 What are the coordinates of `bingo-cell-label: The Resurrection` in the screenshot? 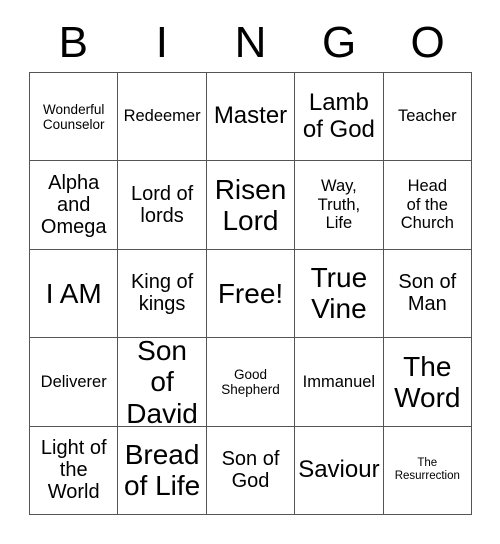 It's located at (427, 470).